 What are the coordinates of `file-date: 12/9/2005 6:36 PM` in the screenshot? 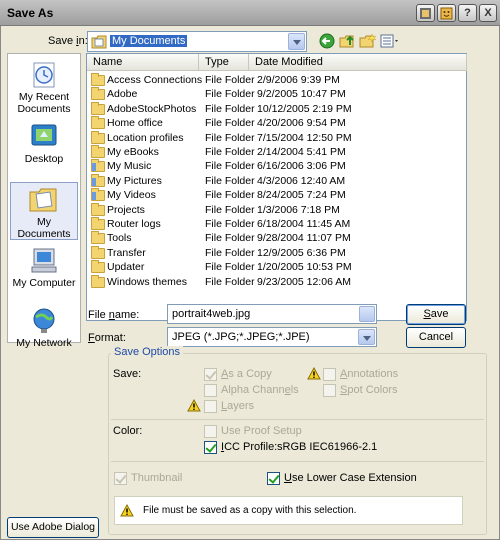 It's located at (301, 252).